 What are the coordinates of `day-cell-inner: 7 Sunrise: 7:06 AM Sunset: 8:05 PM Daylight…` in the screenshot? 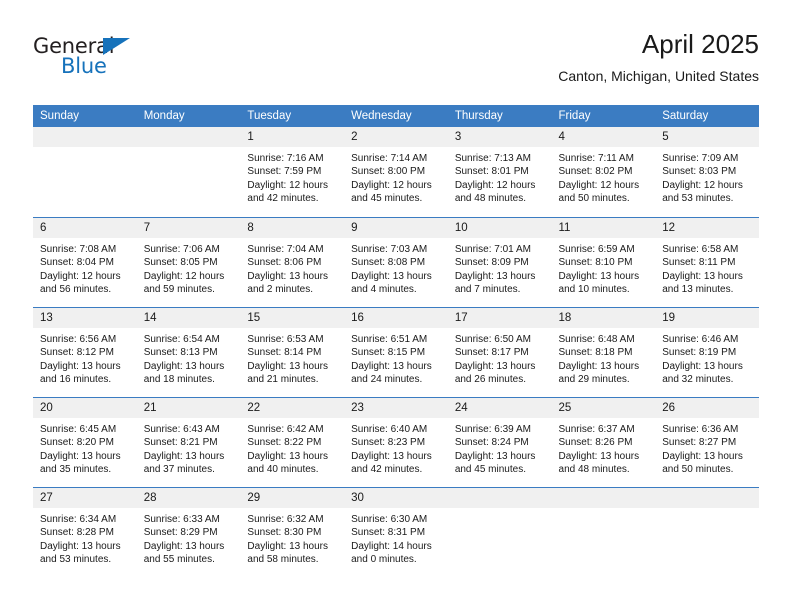 It's located at (188, 262).